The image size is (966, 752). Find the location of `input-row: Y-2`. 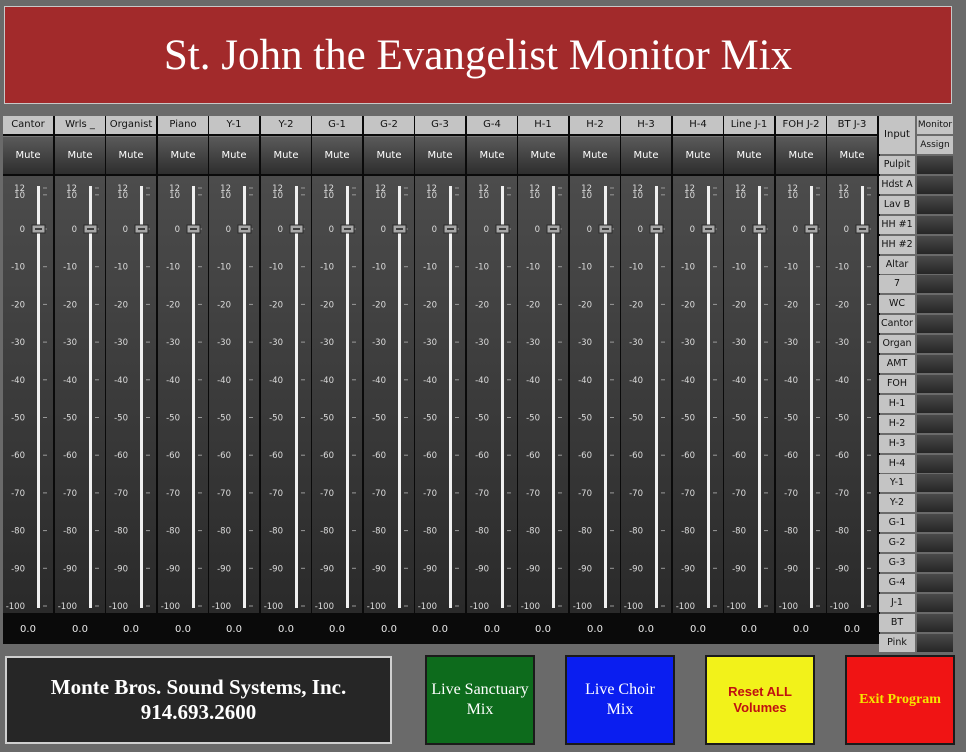

input-row: Y-2 is located at coordinates (917, 503).